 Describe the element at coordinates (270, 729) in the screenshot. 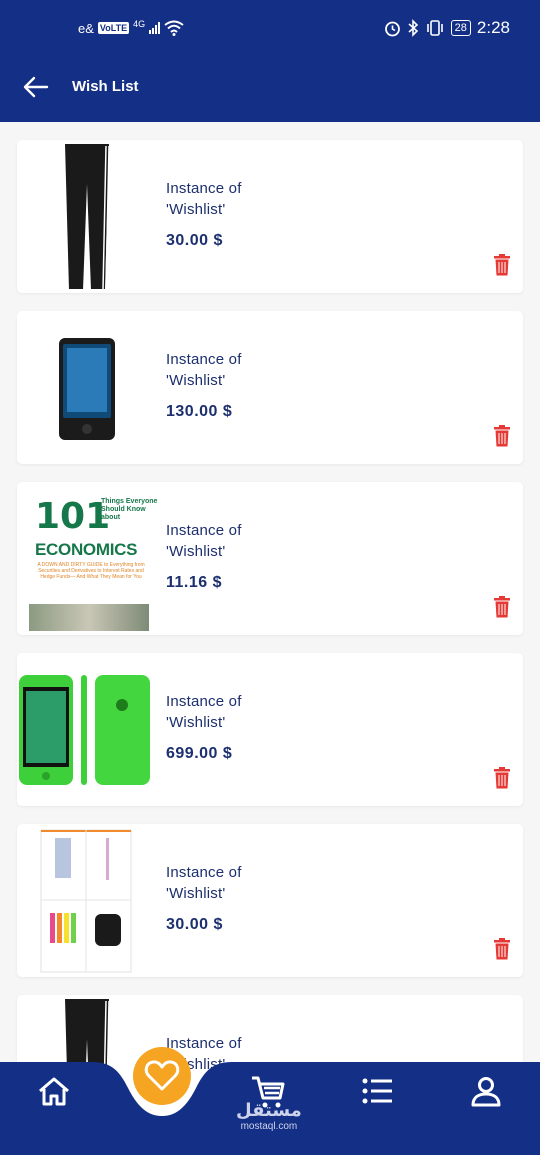

I see `wishlist-card: Instance of 'Wishlist' 699.00 $` at that location.